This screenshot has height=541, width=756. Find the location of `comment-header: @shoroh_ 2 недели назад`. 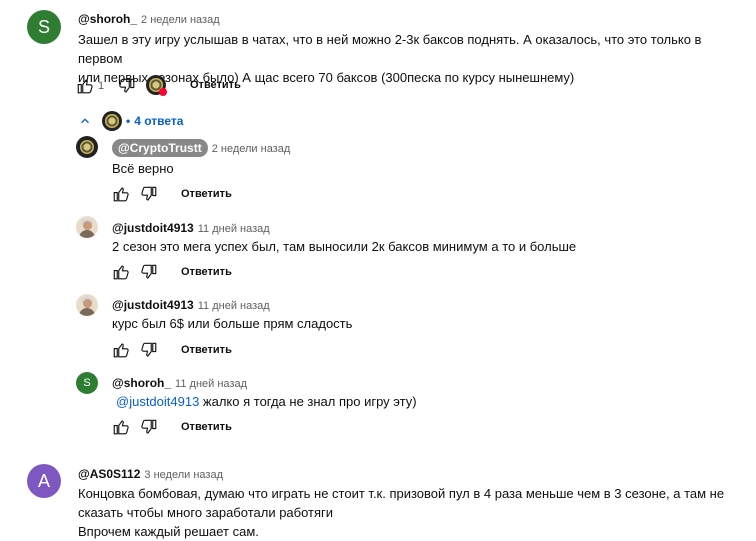

comment-header: @shoroh_ 2 недели назад is located at coordinates (149, 19).